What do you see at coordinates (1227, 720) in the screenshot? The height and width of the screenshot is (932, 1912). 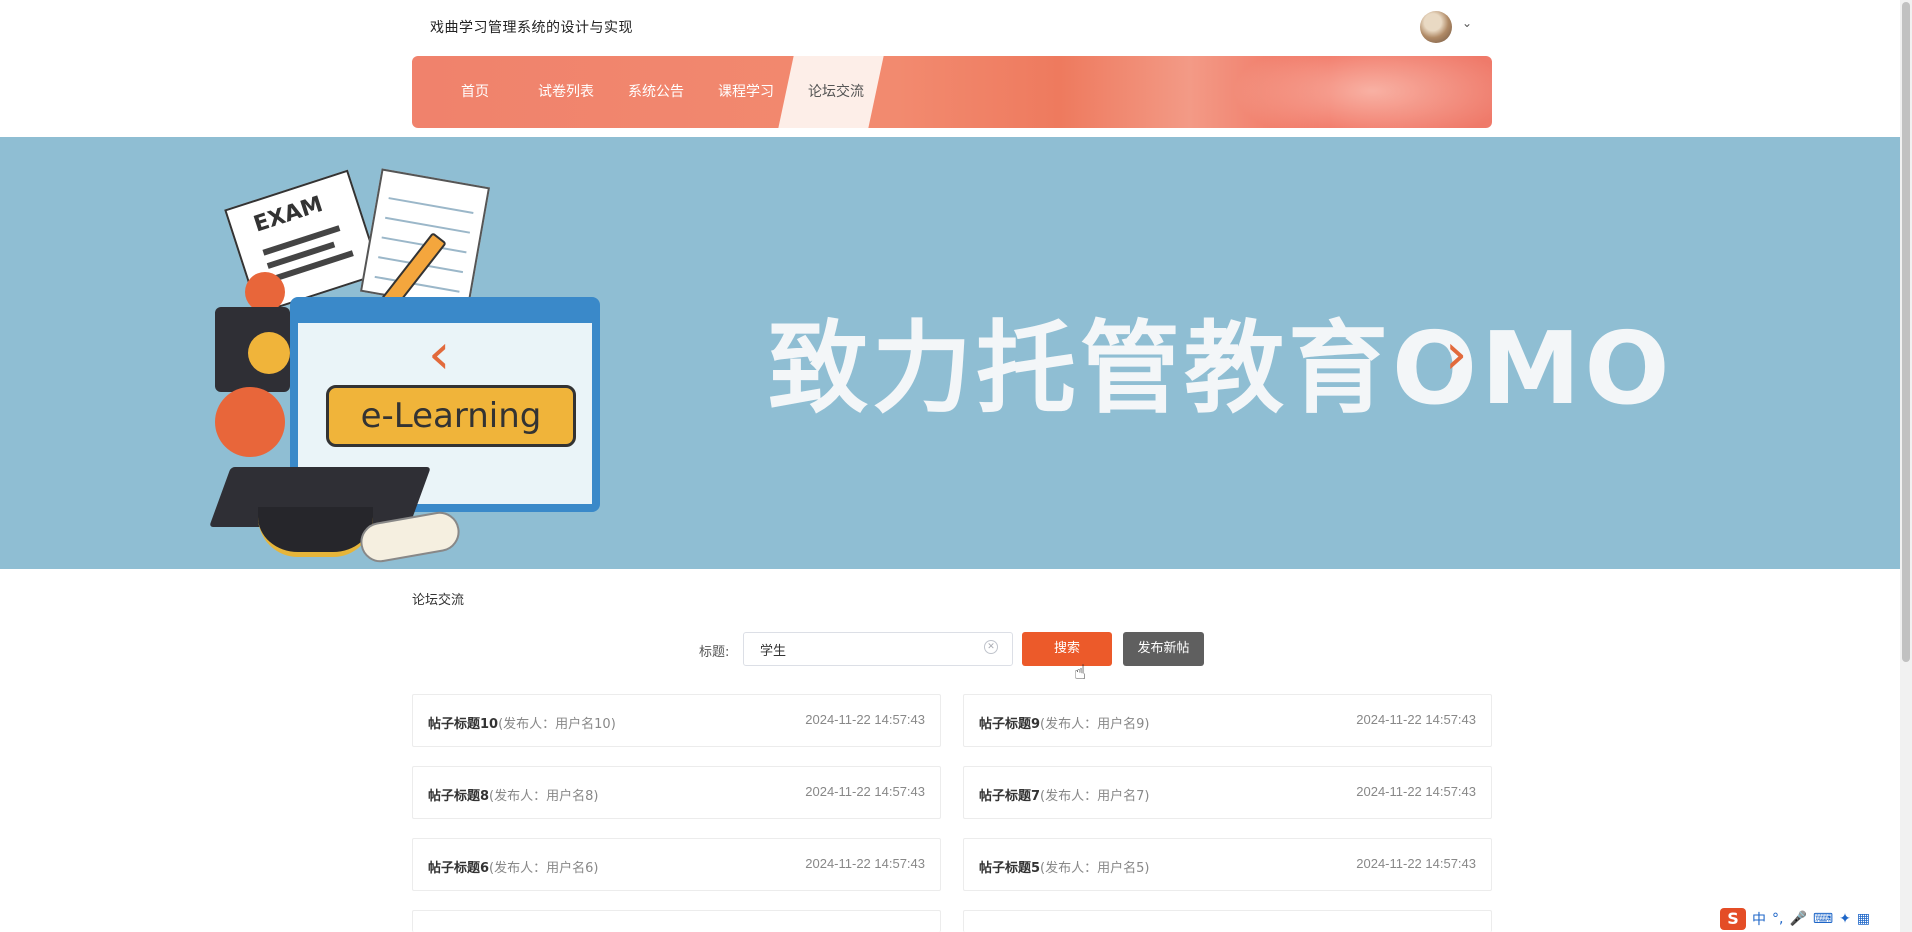 I see `post-item: 帖子标题9(发布人：用户名9) 2024-11-22 14:57:43` at bounding box center [1227, 720].